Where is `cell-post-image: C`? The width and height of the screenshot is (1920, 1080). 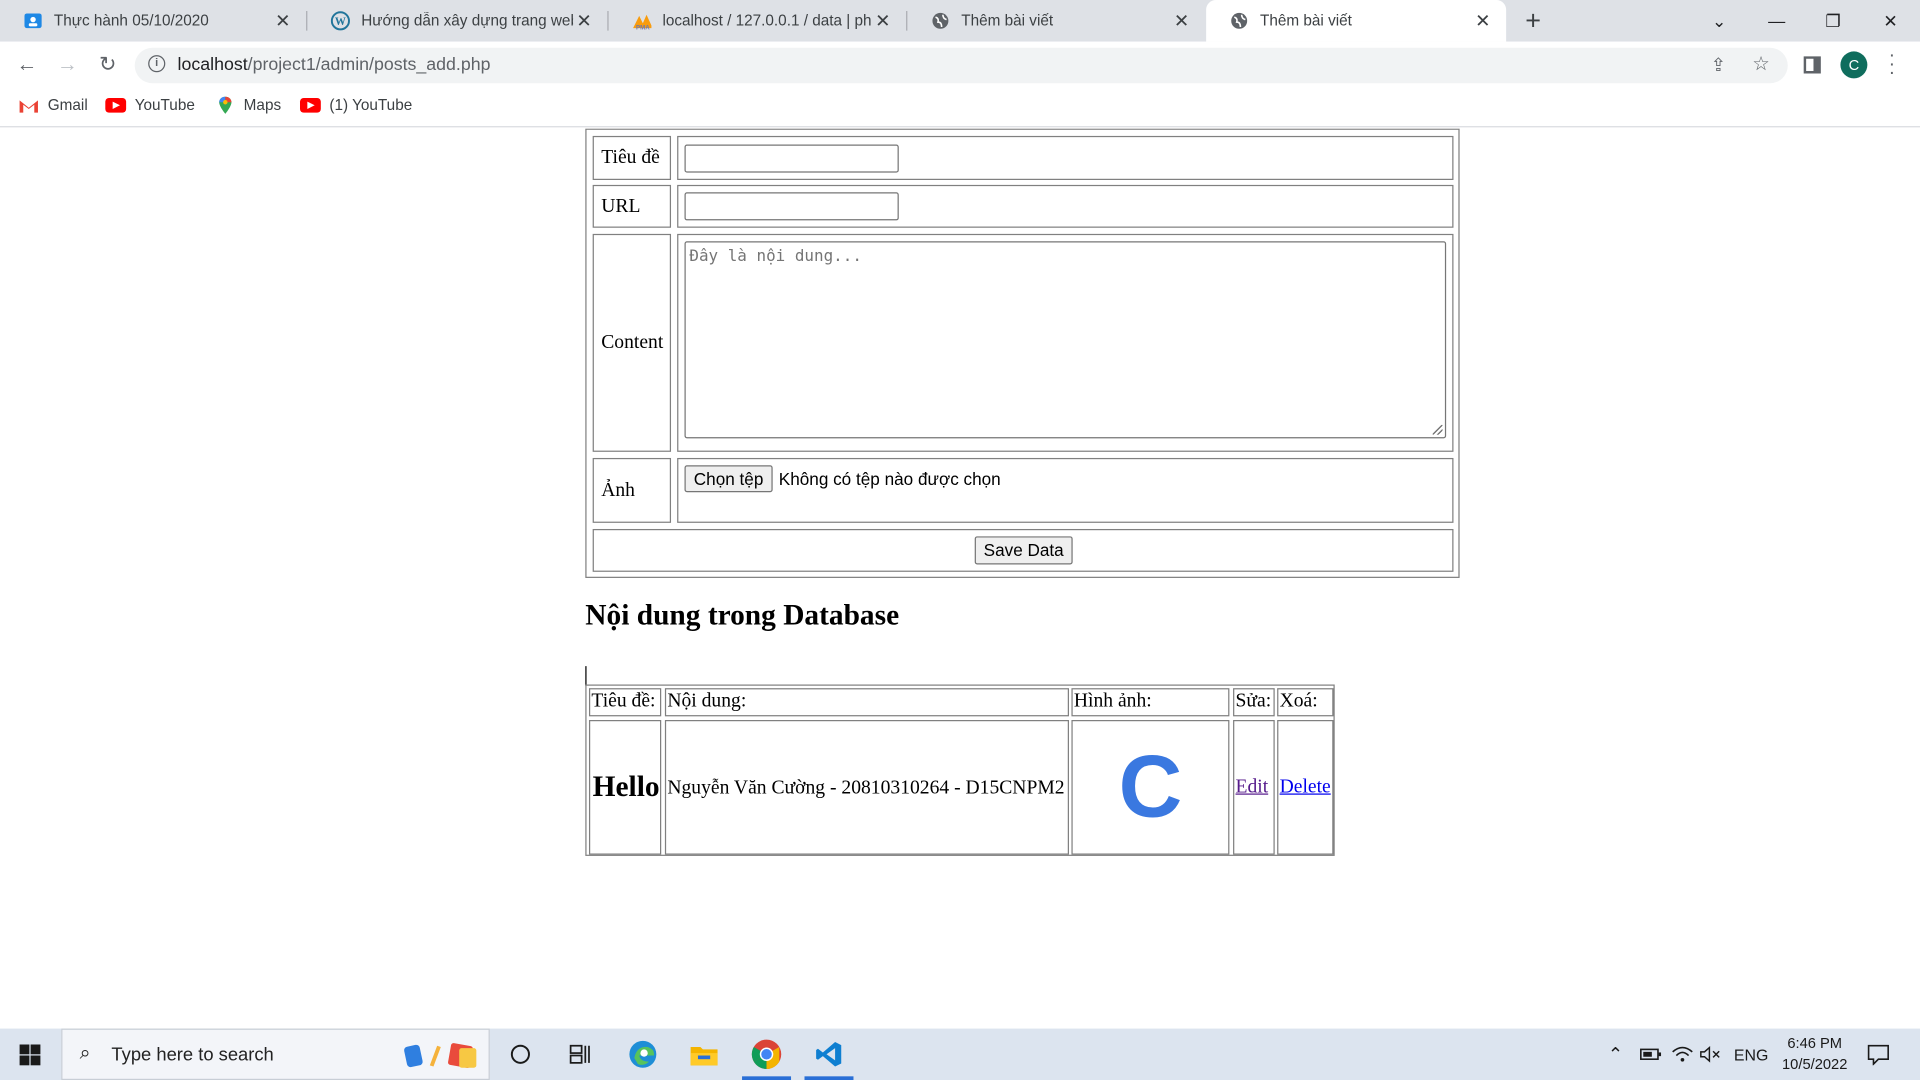 cell-post-image: C is located at coordinates (1150, 787).